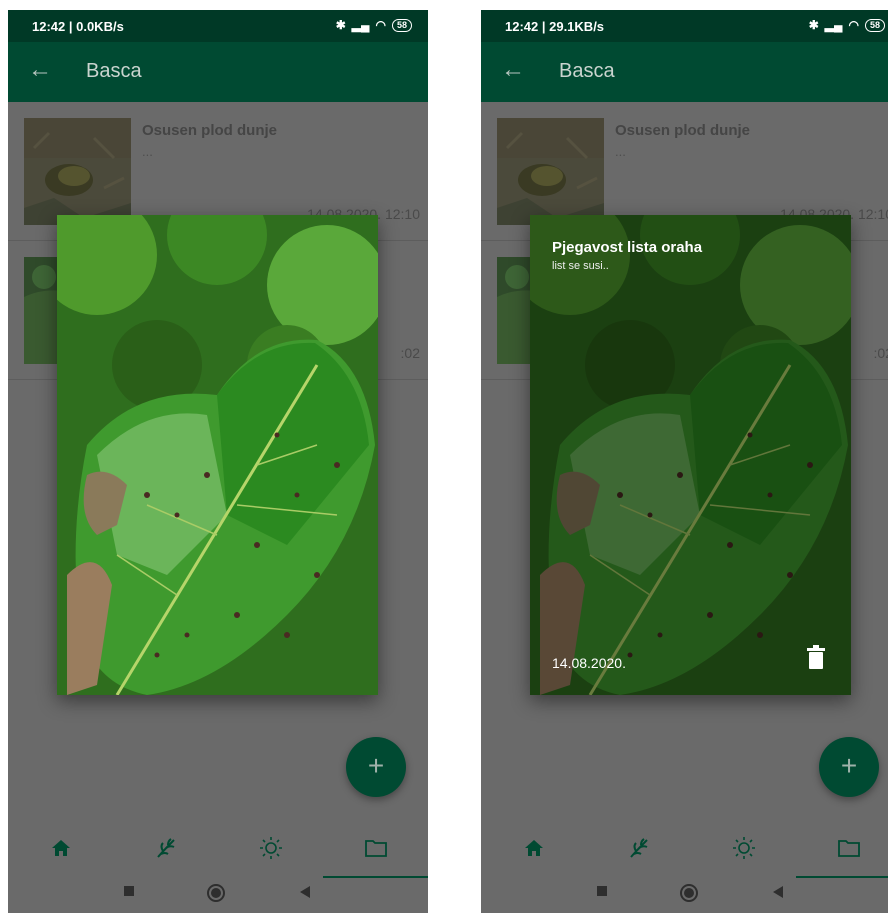  I want to click on dialog-title: Pjegavost lista oraha, so click(627, 247).